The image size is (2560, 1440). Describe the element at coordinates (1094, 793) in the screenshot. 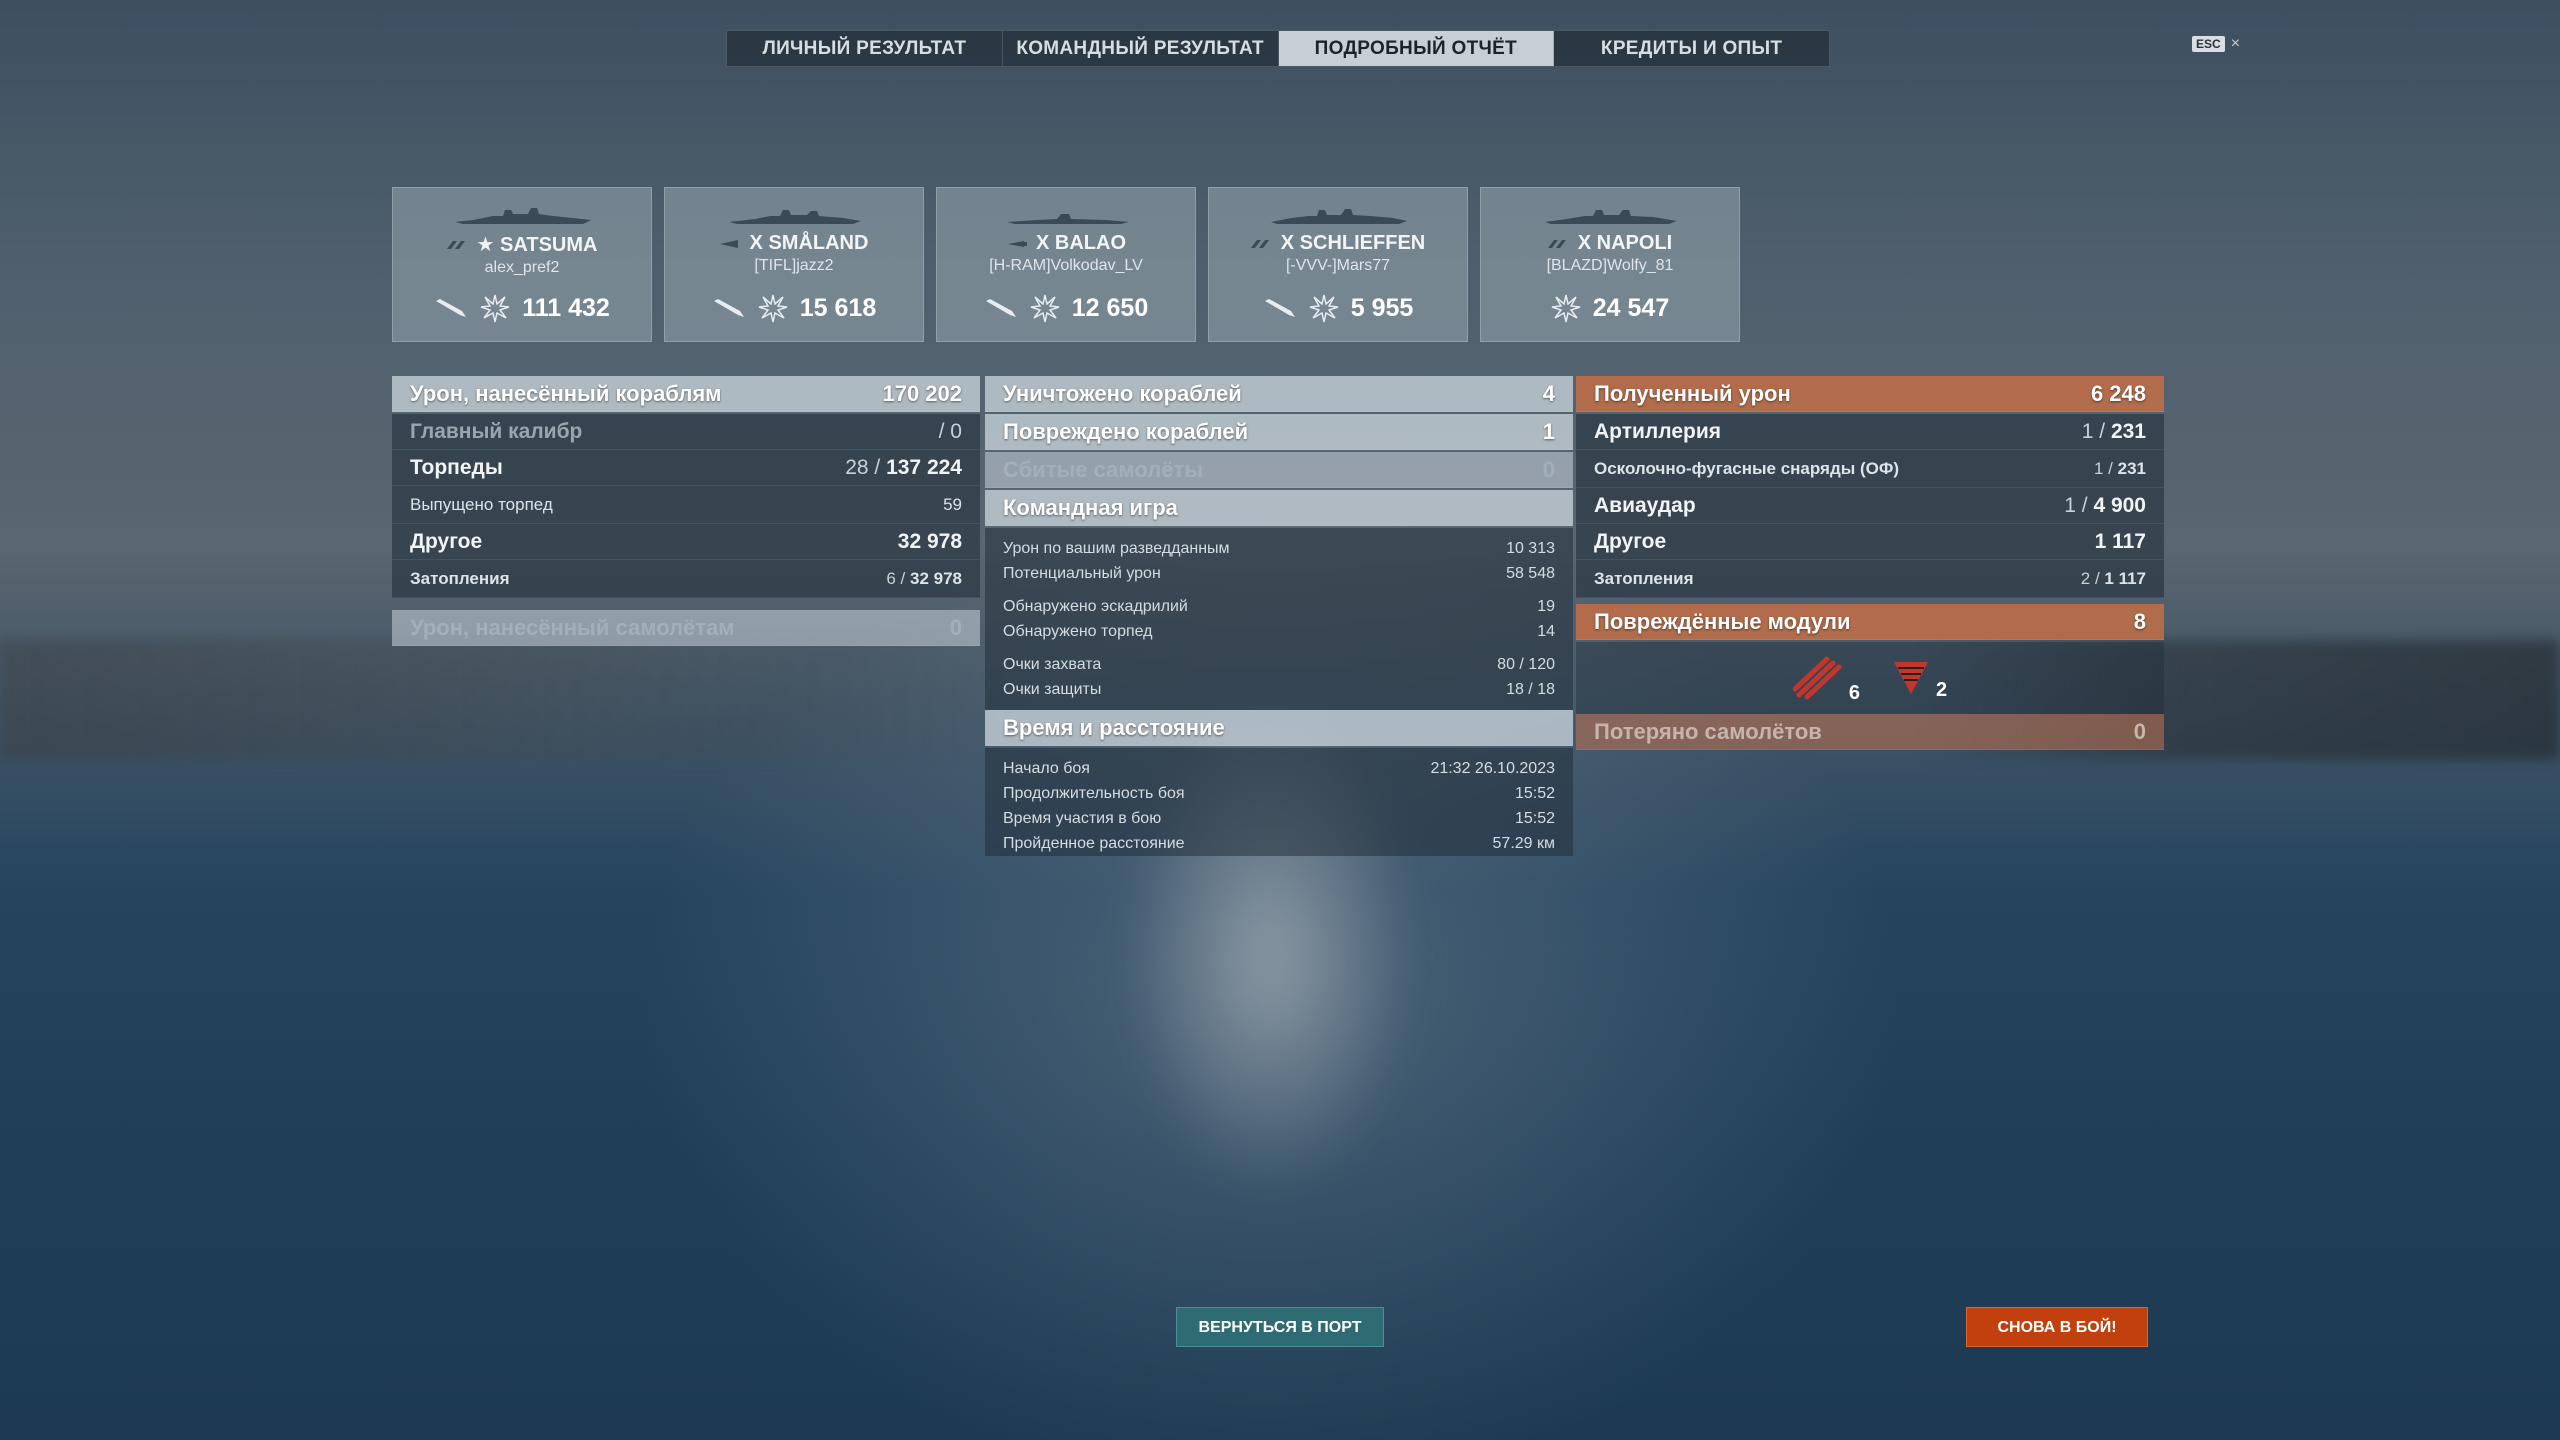

I see `time-label: Продолжительность боя` at that location.